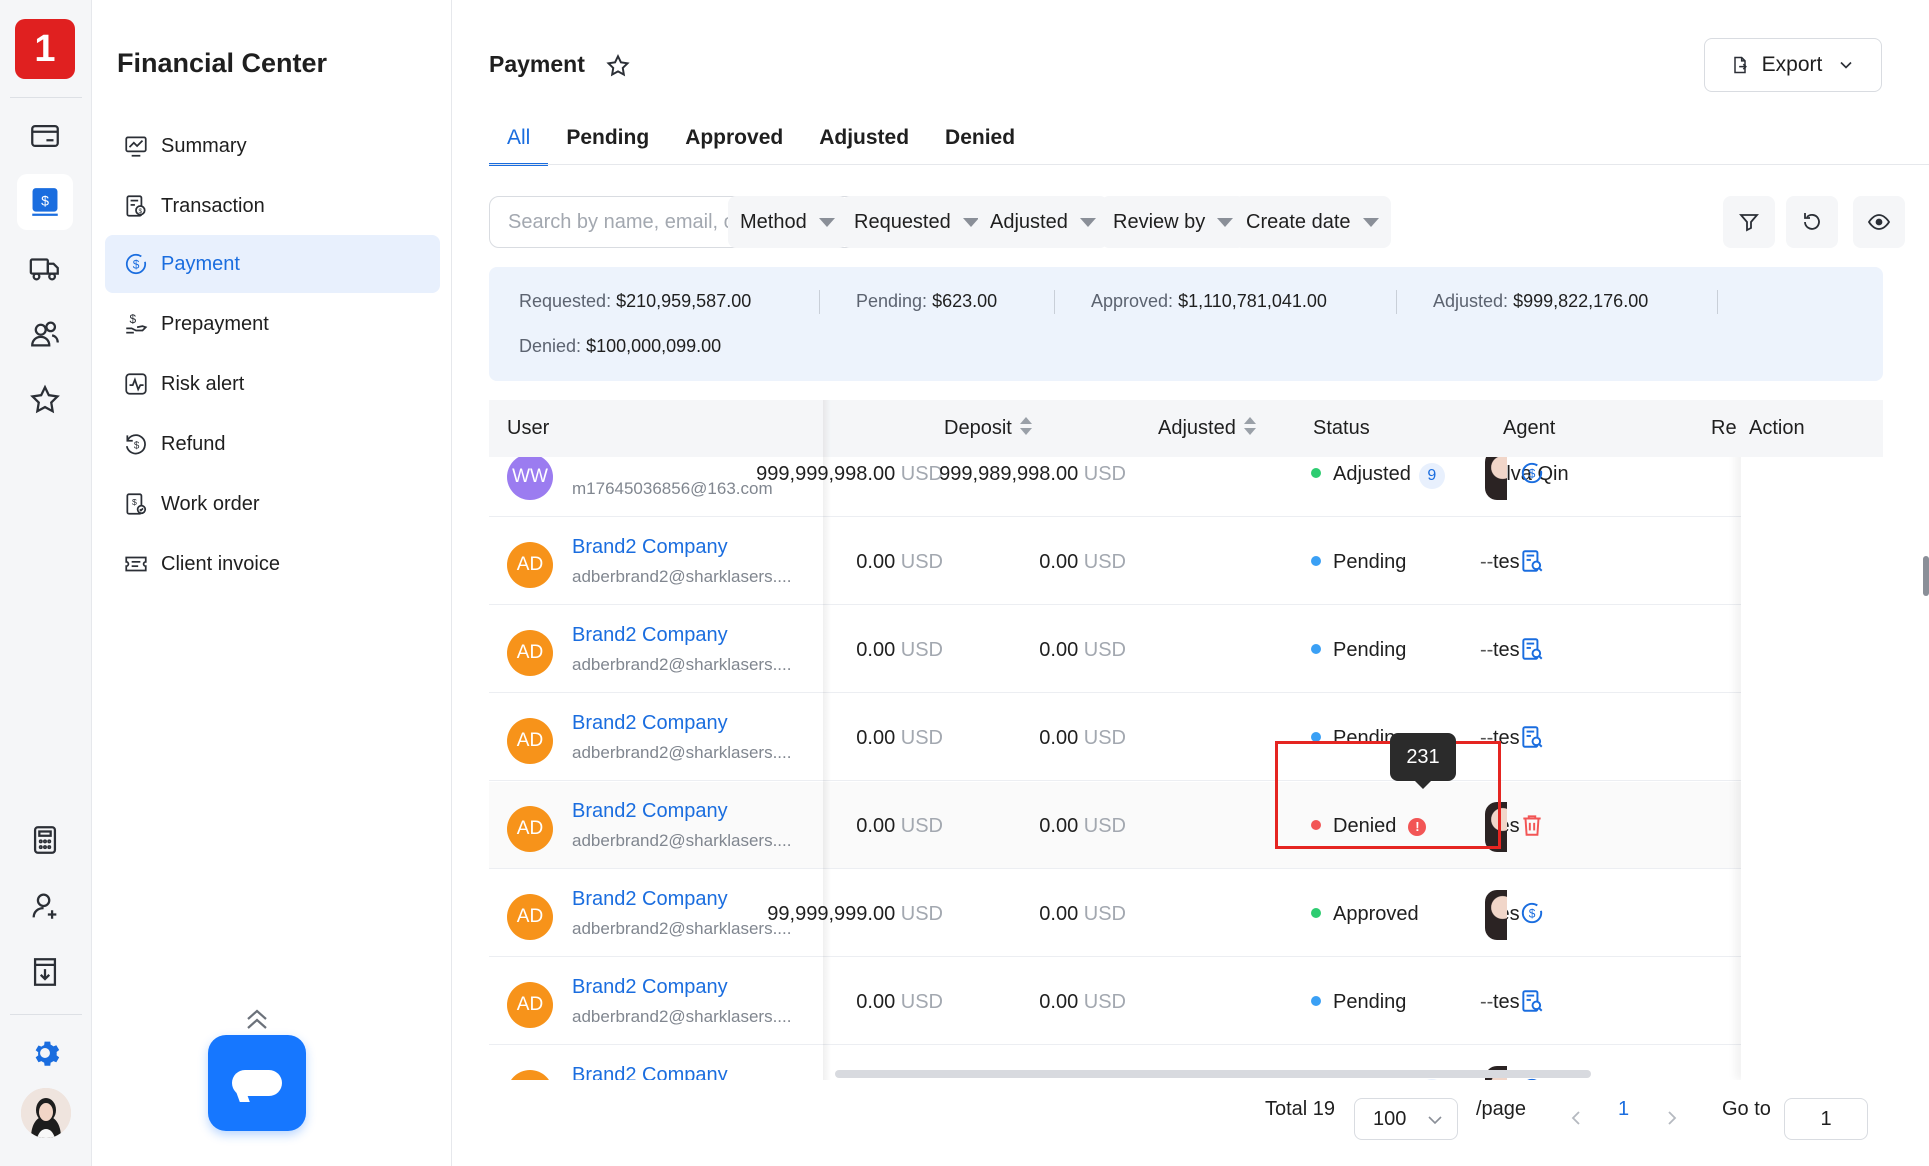  What do you see at coordinates (1431, 1079) in the screenshot?
I see `count-badge: 1` at bounding box center [1431, 1079].